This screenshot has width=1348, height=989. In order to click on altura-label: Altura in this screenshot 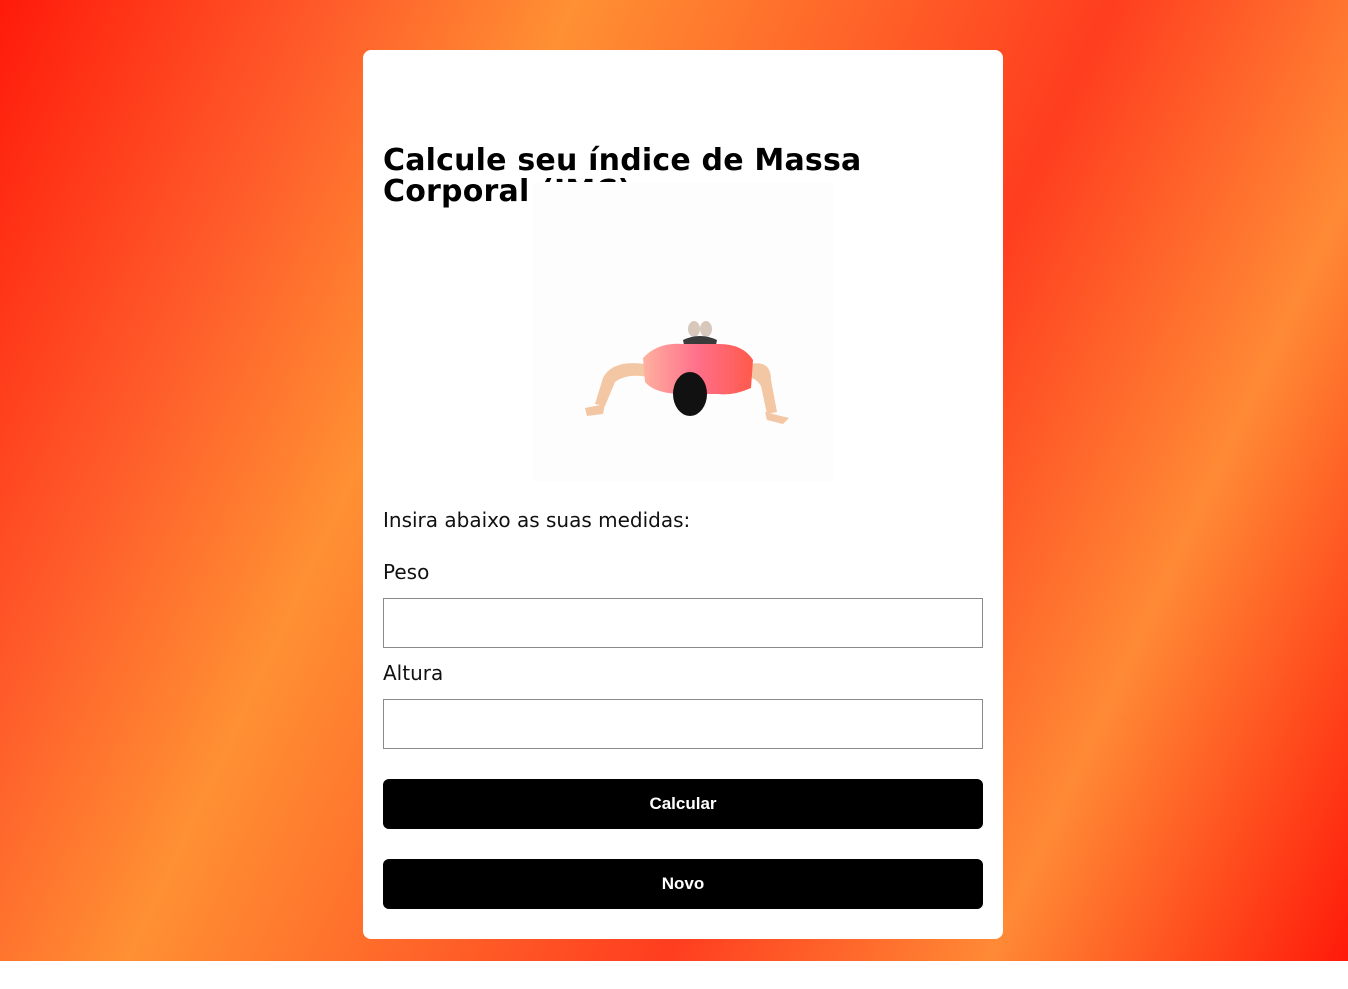, I will do `click(413, 673)`.